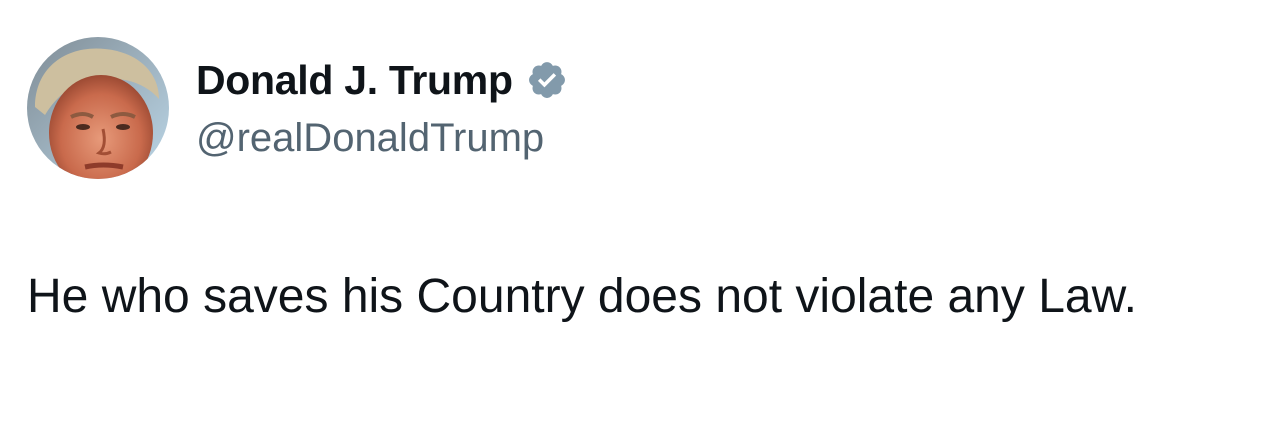 The height and width of the screenshot is (447, 1284). I want to click on avatar-photo, so click(98, 108).